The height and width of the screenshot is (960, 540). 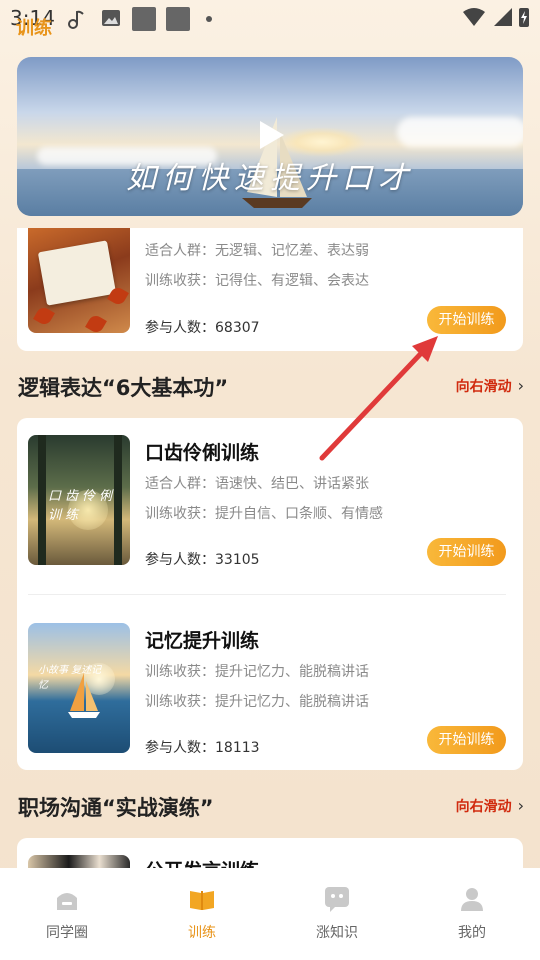 What do you see at coordinates (202, 451) in the screenshot?
I see `course-title: 口齿伶俐训练` at bounding box center [202, 451].